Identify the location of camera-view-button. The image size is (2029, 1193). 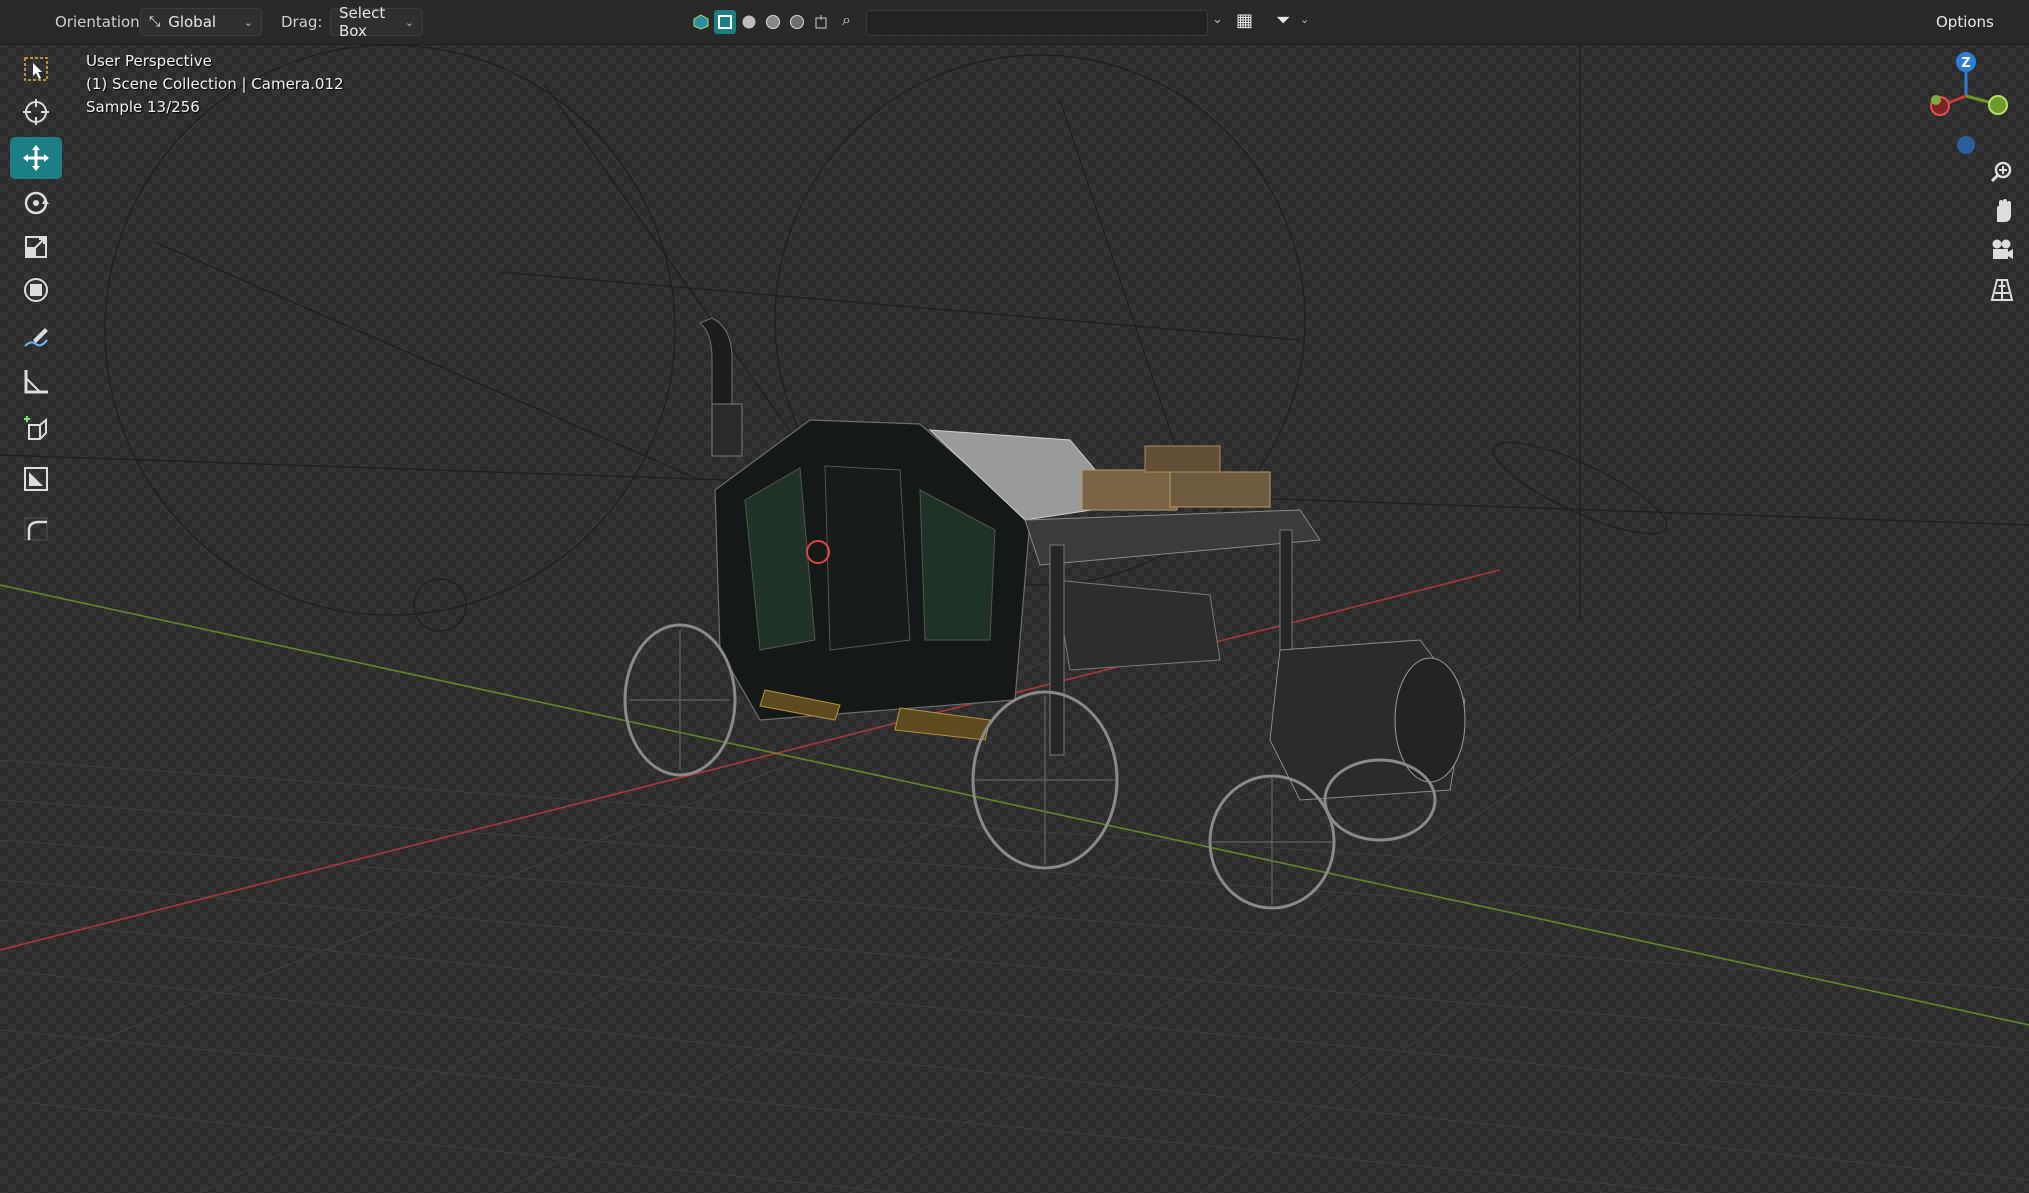
(2002, 250).